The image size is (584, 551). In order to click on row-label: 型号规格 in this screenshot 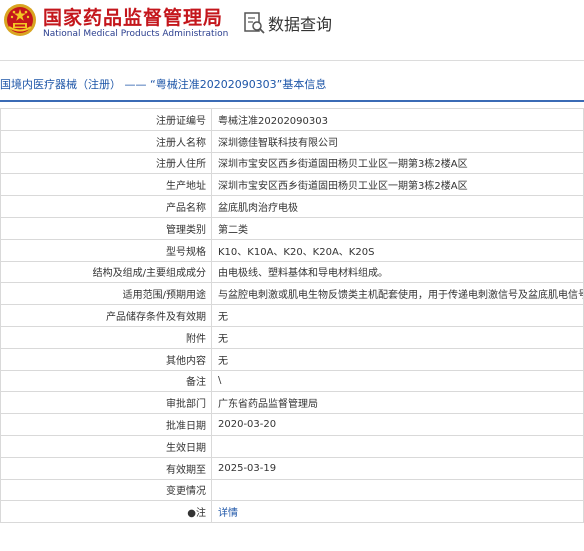, I will do `click(106, 250)`.